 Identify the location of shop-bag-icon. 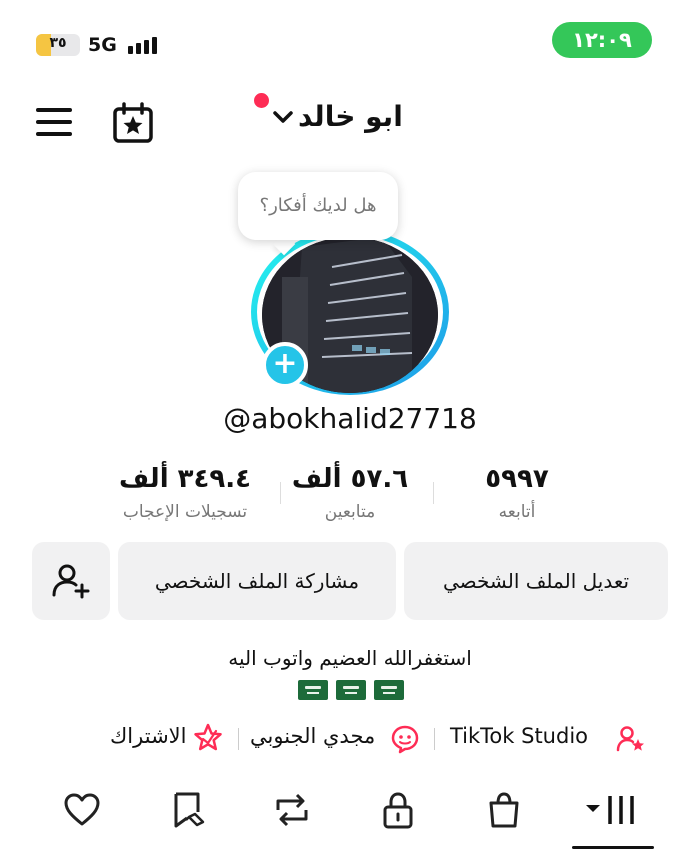
(504, 810).